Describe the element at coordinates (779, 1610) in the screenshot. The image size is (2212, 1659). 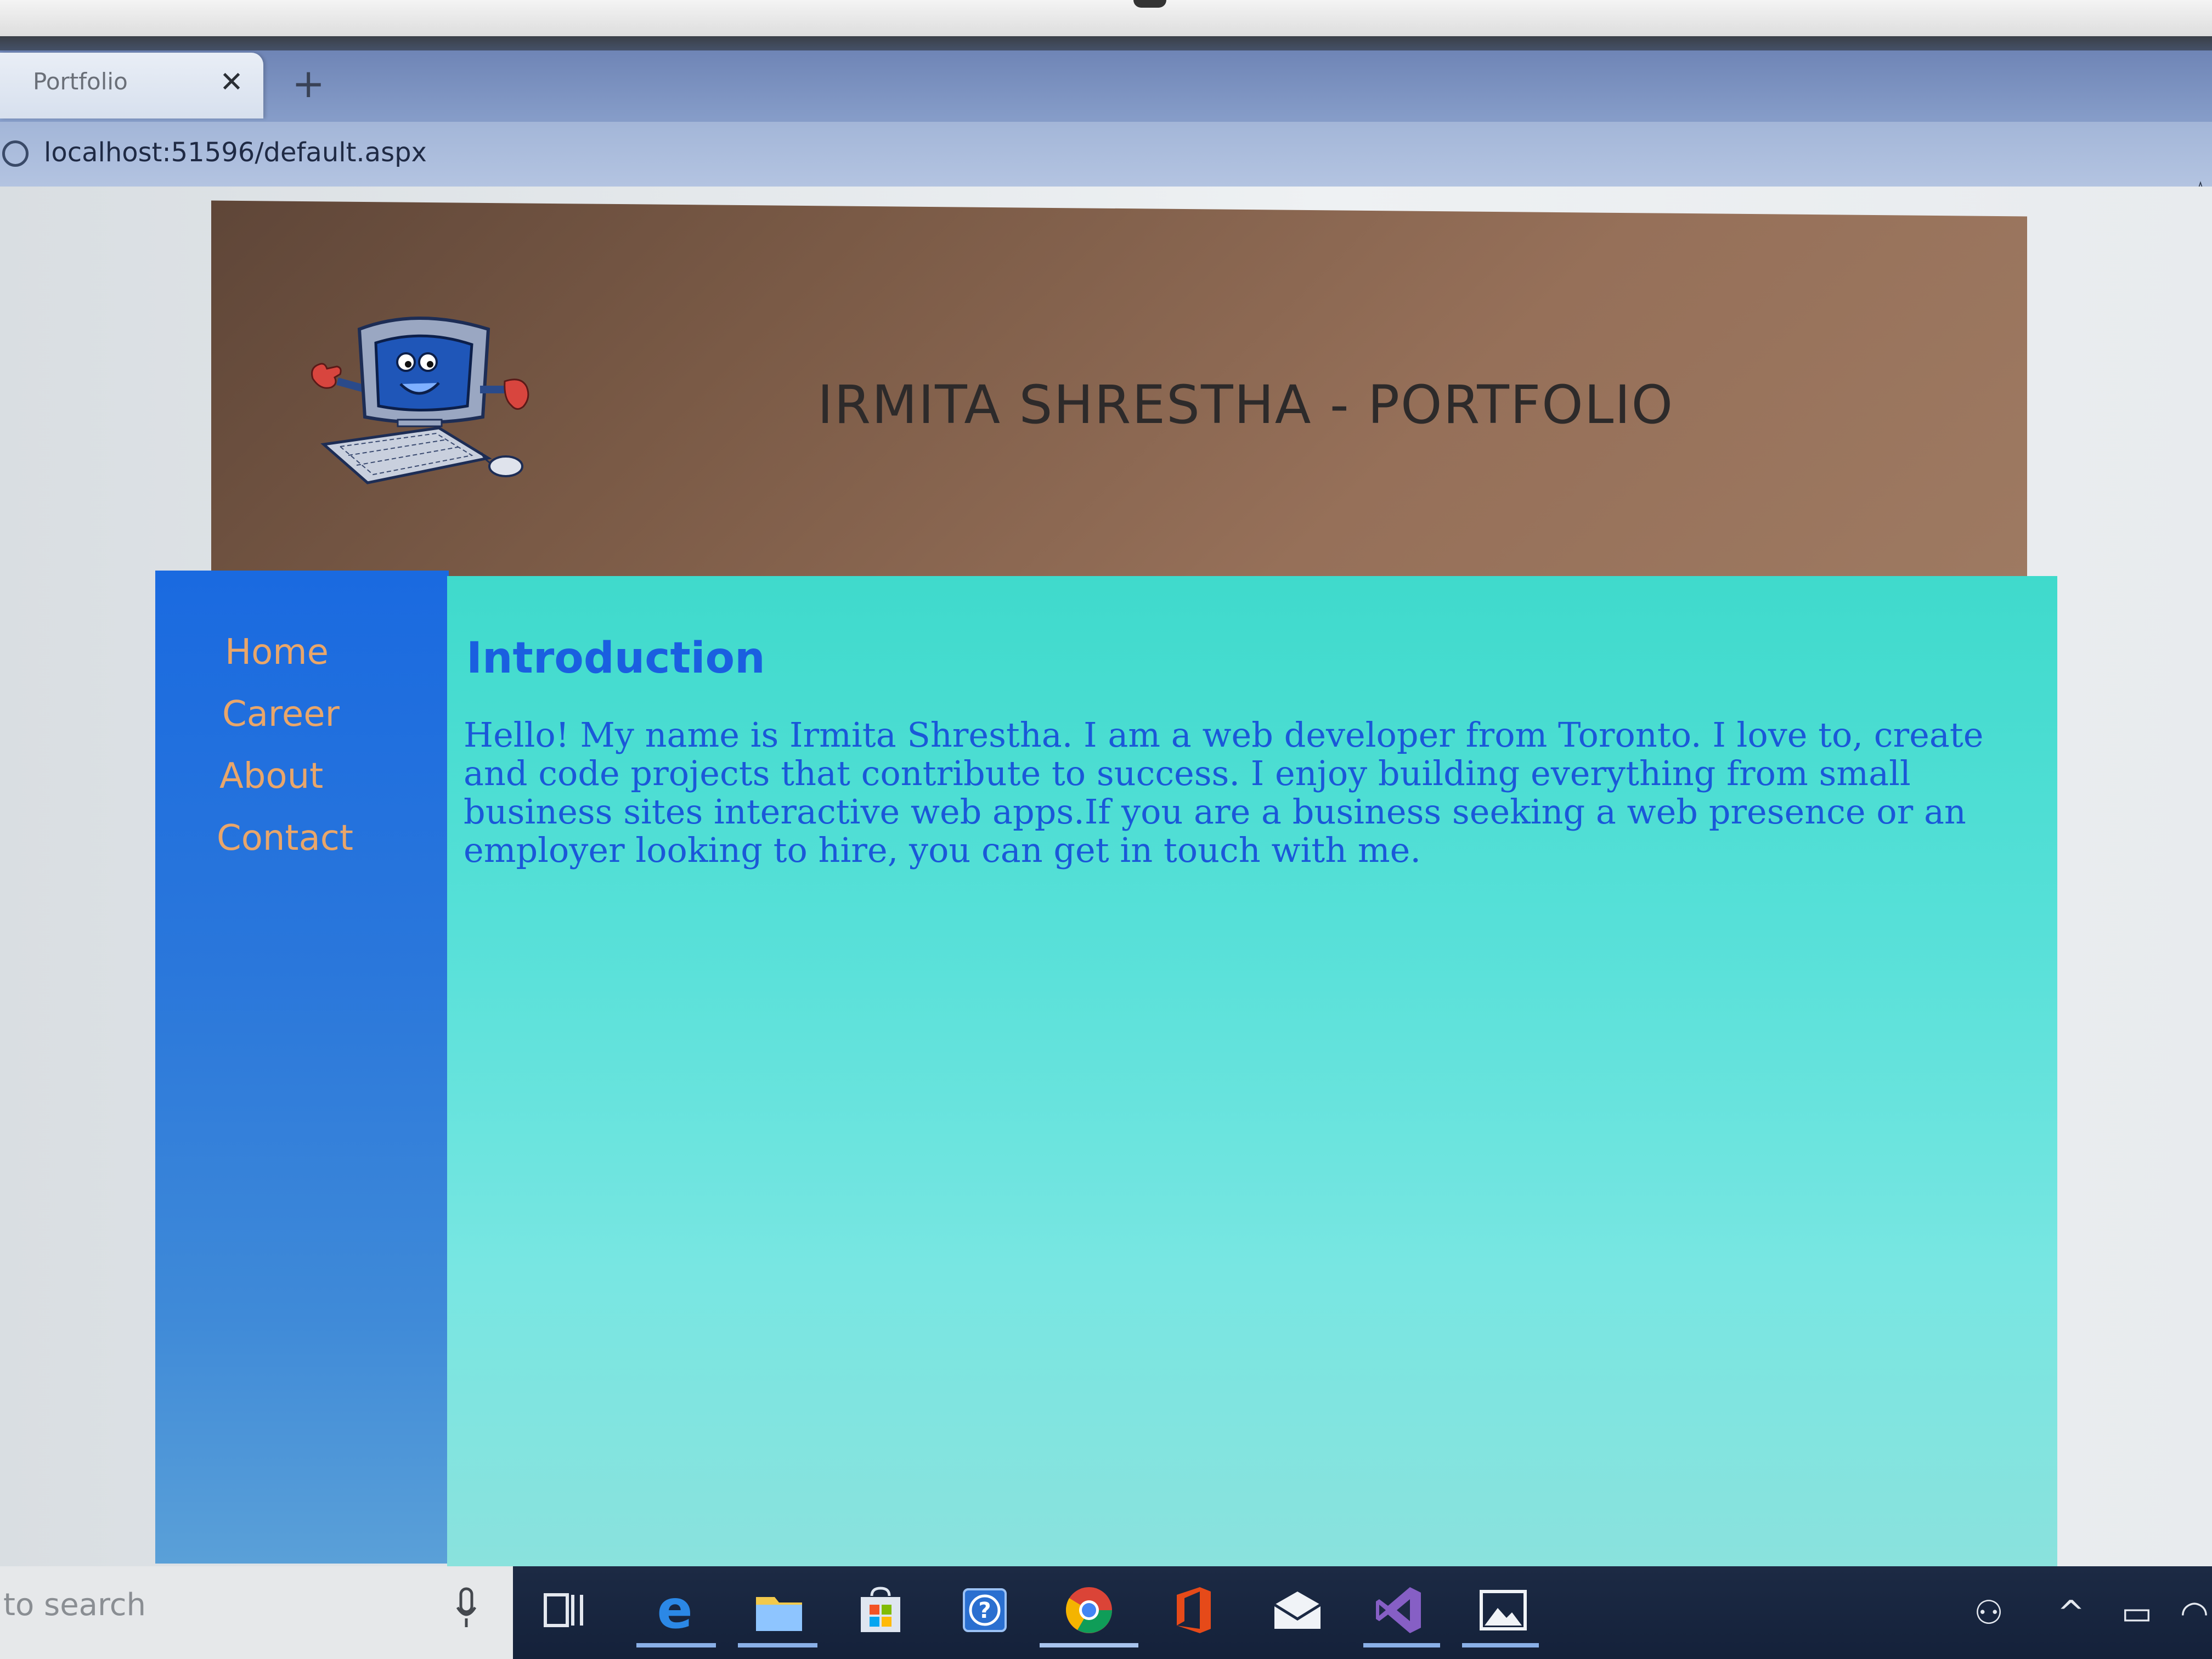
I see `file-explorer-icon` at that location.